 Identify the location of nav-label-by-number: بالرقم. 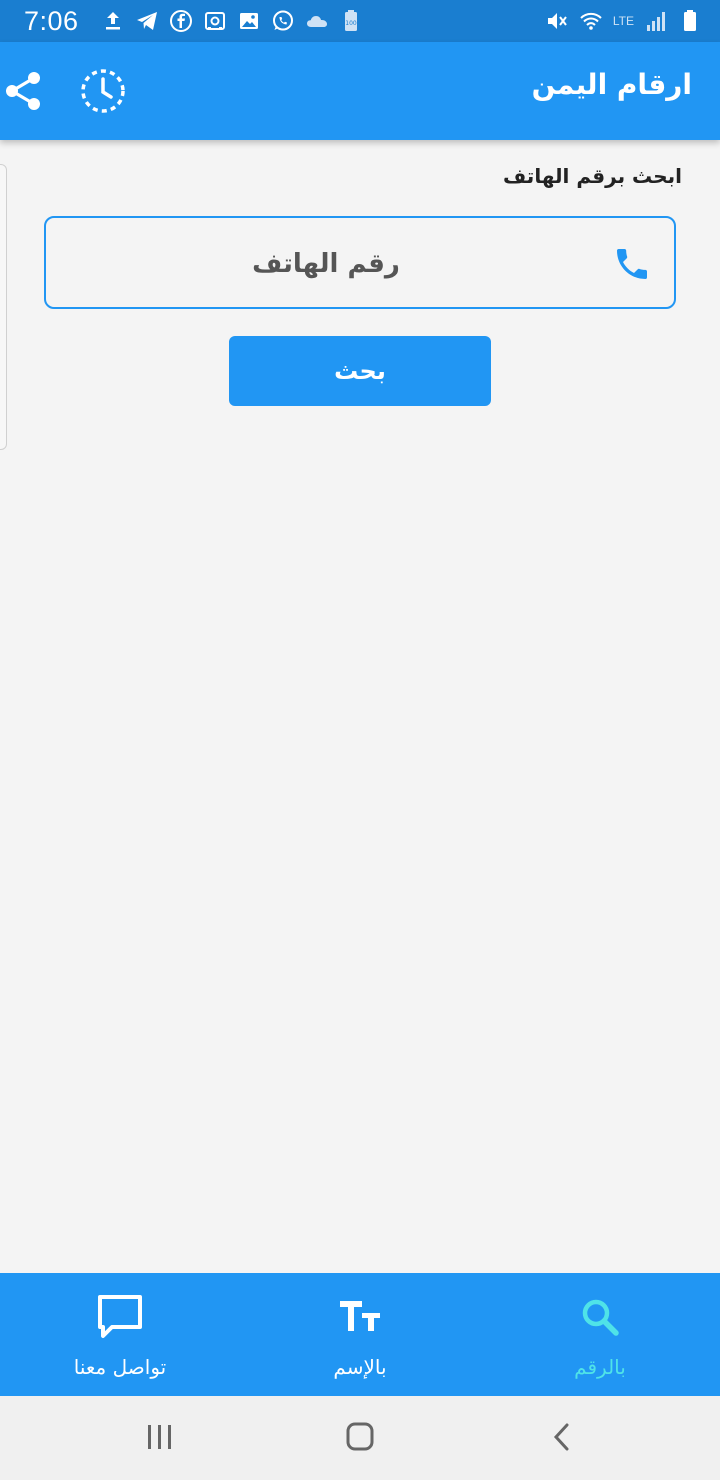
(600, 1367).